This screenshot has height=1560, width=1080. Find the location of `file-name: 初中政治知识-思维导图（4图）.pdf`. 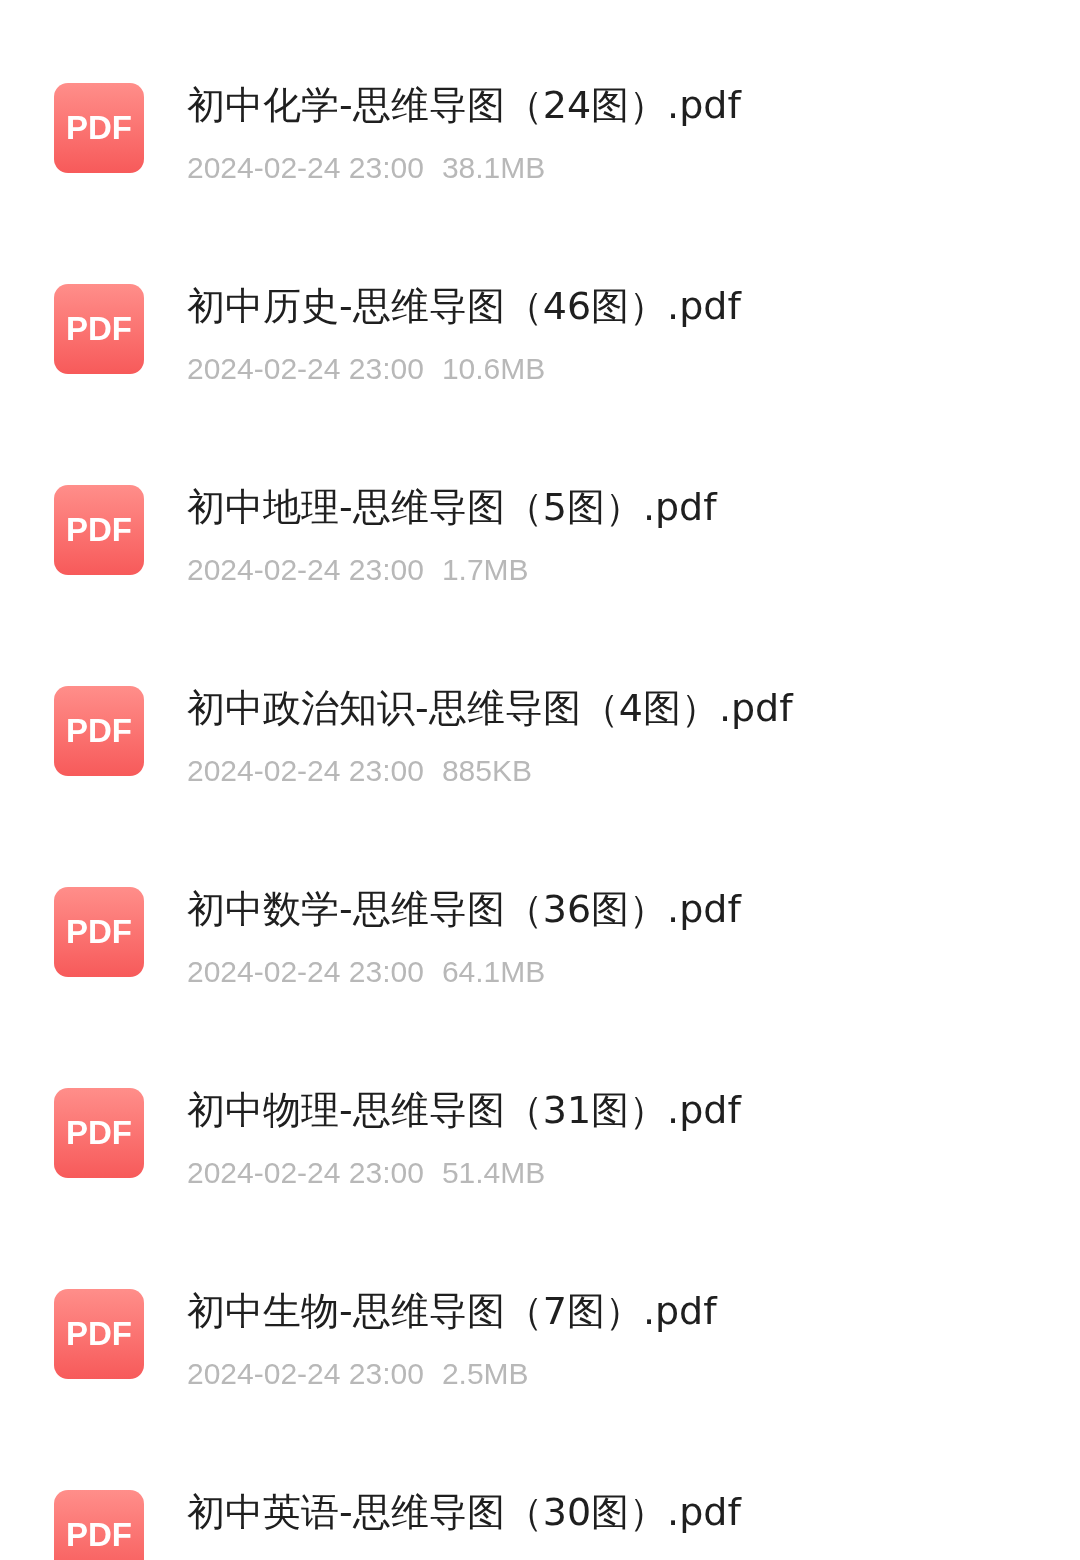

file-name: 初中政治知识-思维导图（4图）.pdf is located at coordinates (490, 708).